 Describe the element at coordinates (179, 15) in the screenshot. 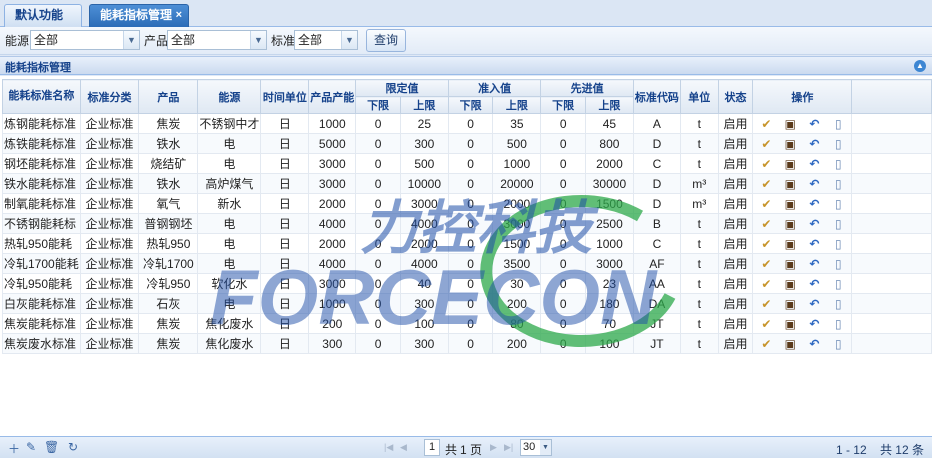

I see `close-icon: ×` at that location.